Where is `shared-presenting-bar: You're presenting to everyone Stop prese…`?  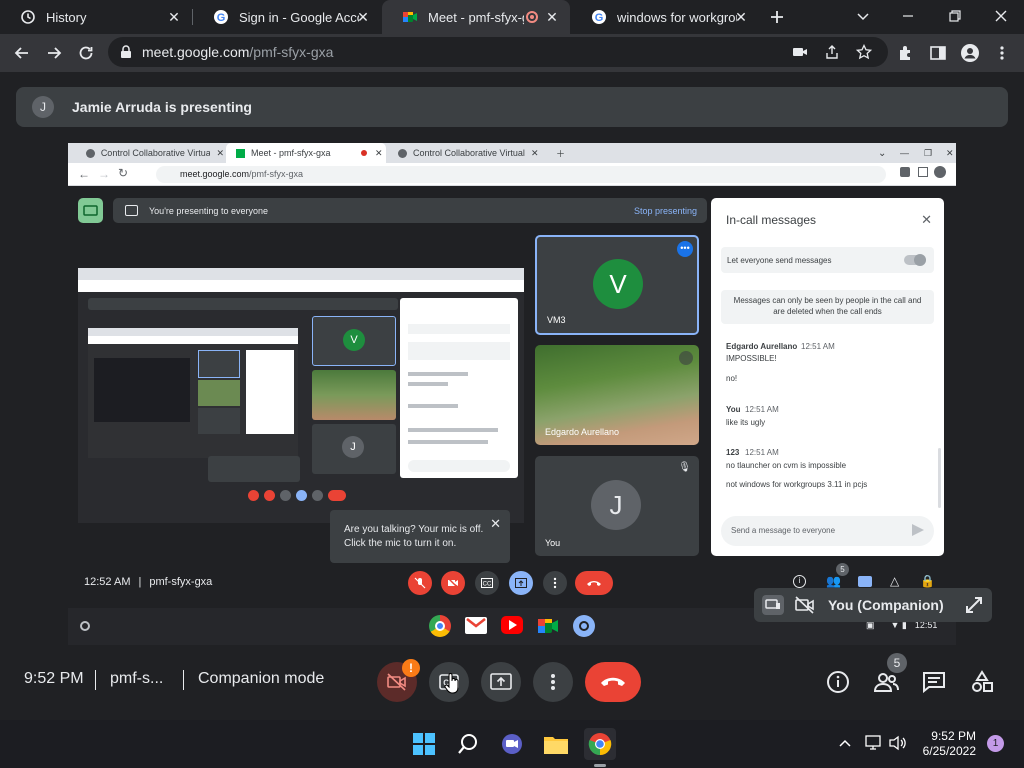 shared-presenting-bar: You're presenting to everyone Stop prese… is located at coordinates (410, 210).